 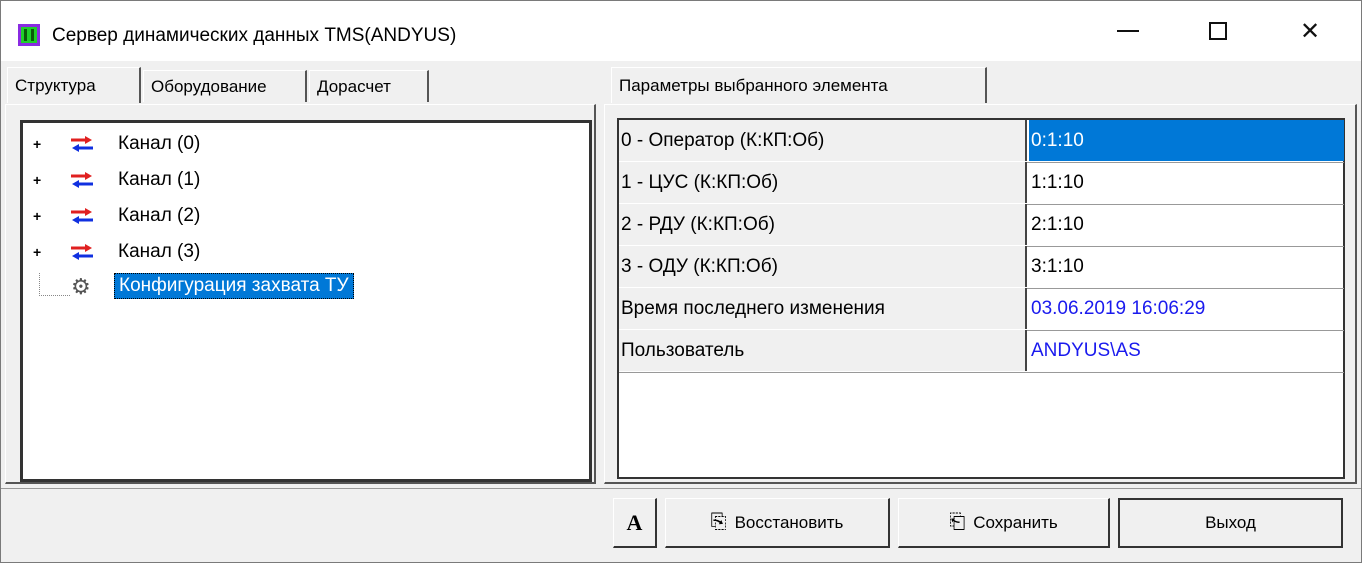 I want to click on close-icon: ✕, so click(x=1310, y=31).